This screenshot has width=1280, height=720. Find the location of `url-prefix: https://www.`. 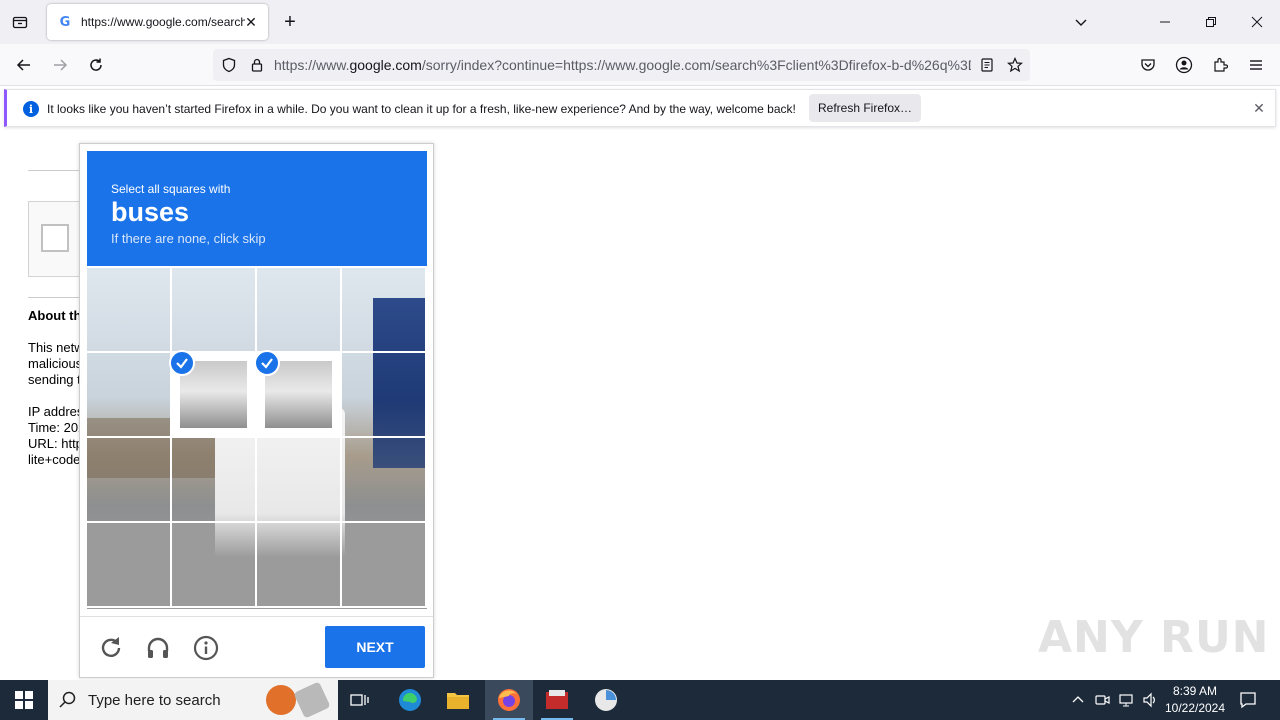

url-prefix: https://www. is located at coordinates (312, 65).